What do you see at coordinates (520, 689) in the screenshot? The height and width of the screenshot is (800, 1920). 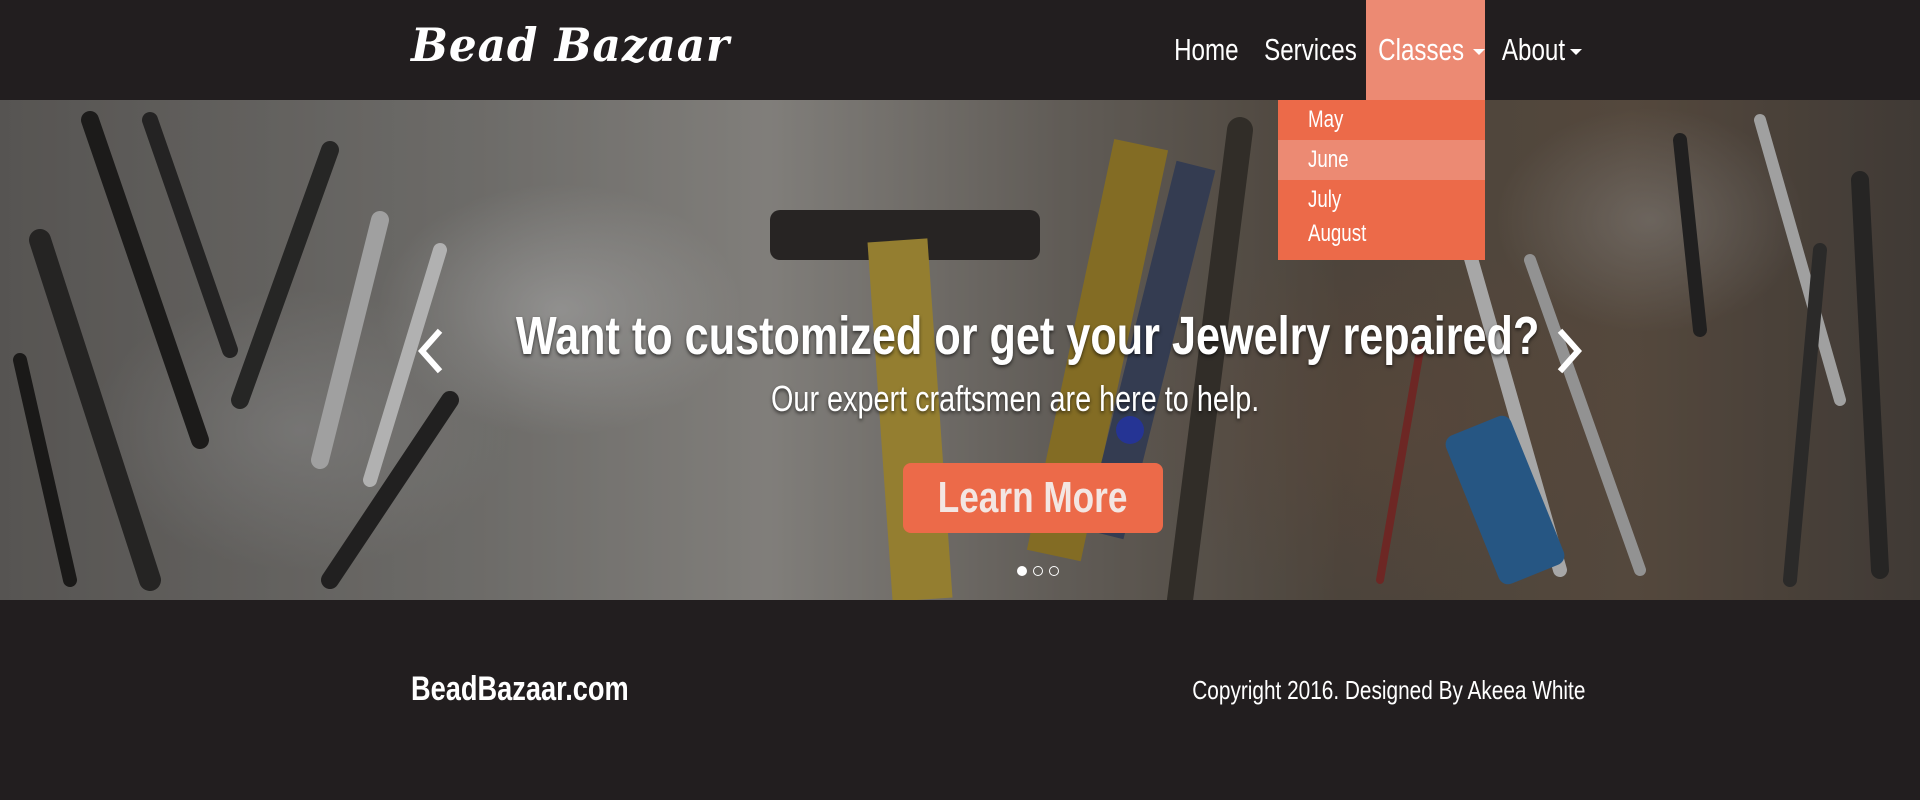 I see `footer-brand-text: BeadBazaar.com` at bounding box center [520, 689].